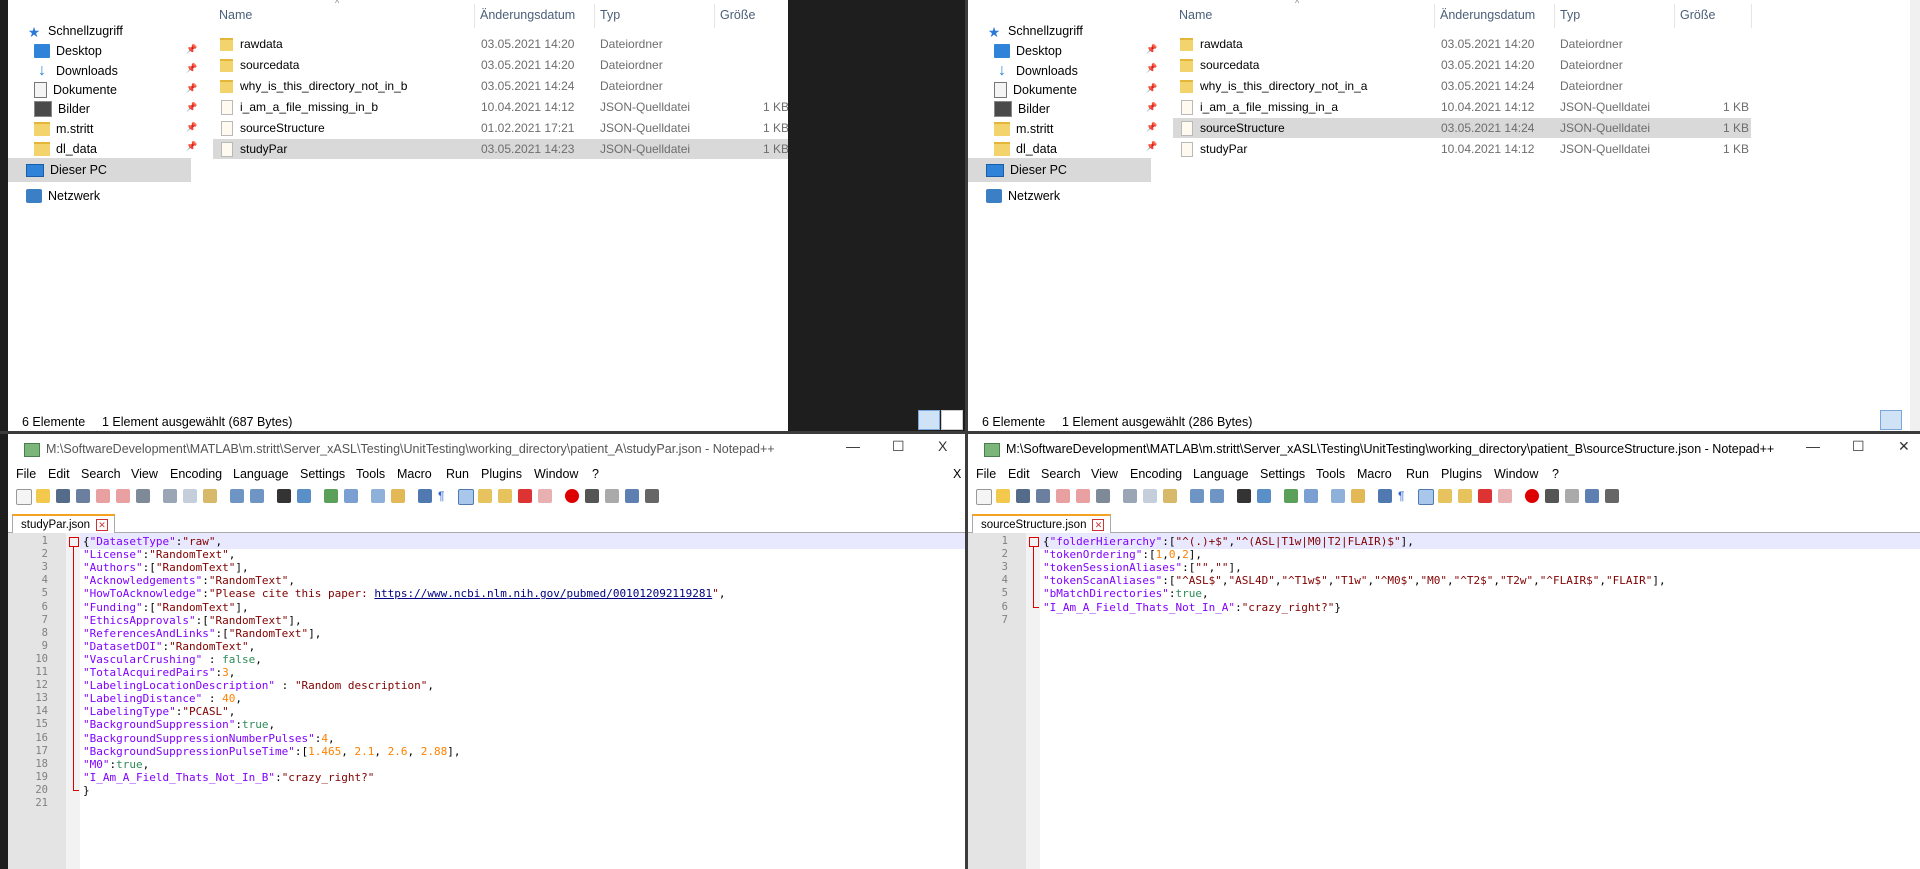 This screenshot has height=869, width=1920. Describe the element at coordinates (545, 496) in the screenshot. I see `folder-workspace-icon` at that location.